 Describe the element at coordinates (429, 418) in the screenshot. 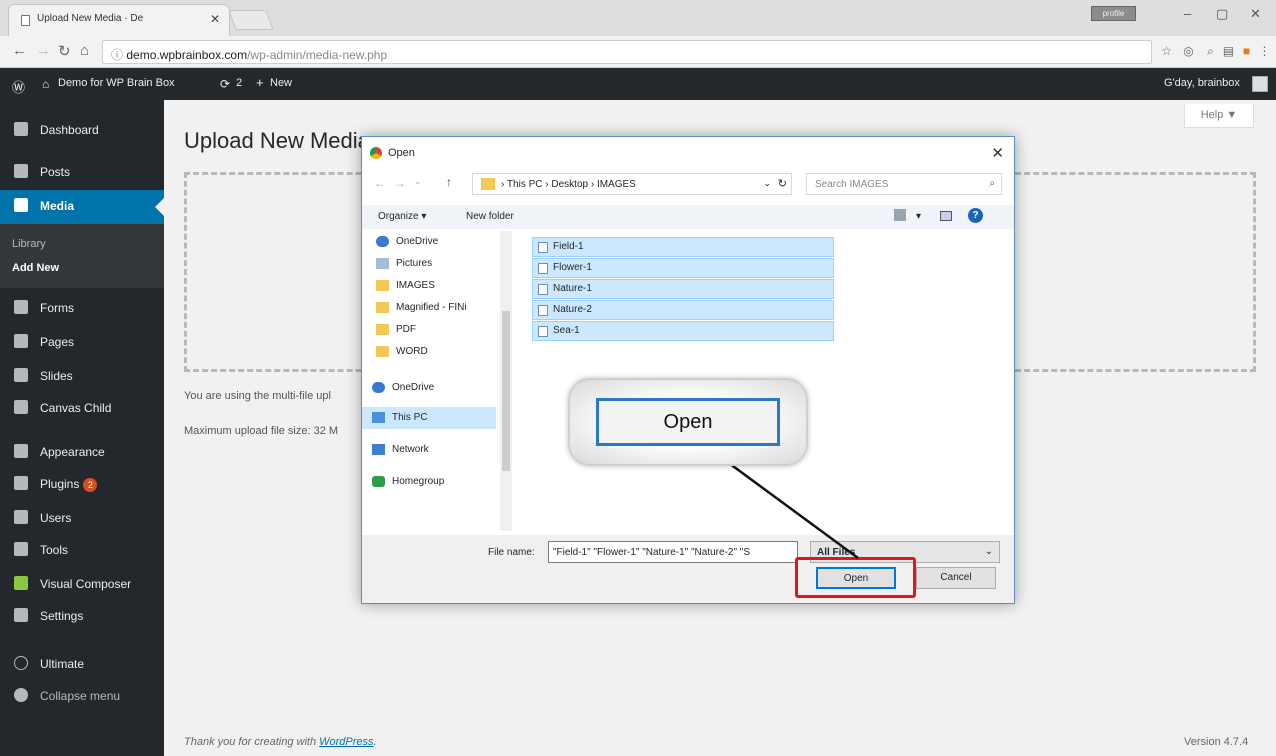

I see `nav-item-this-pc: This PC` at that location.